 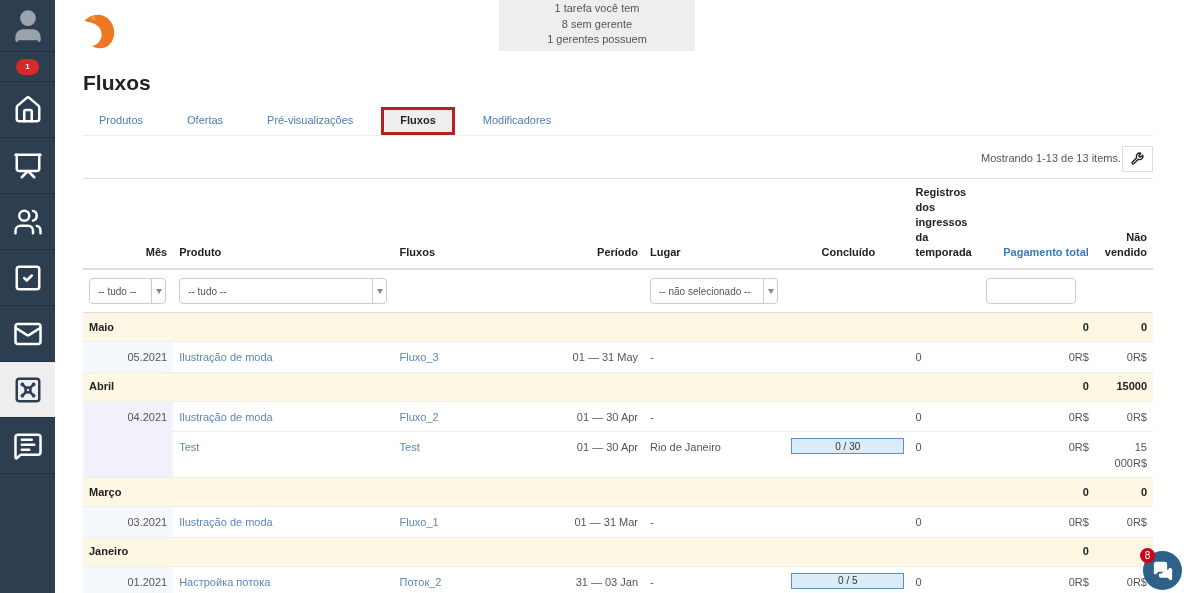 What do you see at coordinates (1125, 244) in the screenshot?
I see `column-header: Não vendido` at bounding box center [1125, 244].